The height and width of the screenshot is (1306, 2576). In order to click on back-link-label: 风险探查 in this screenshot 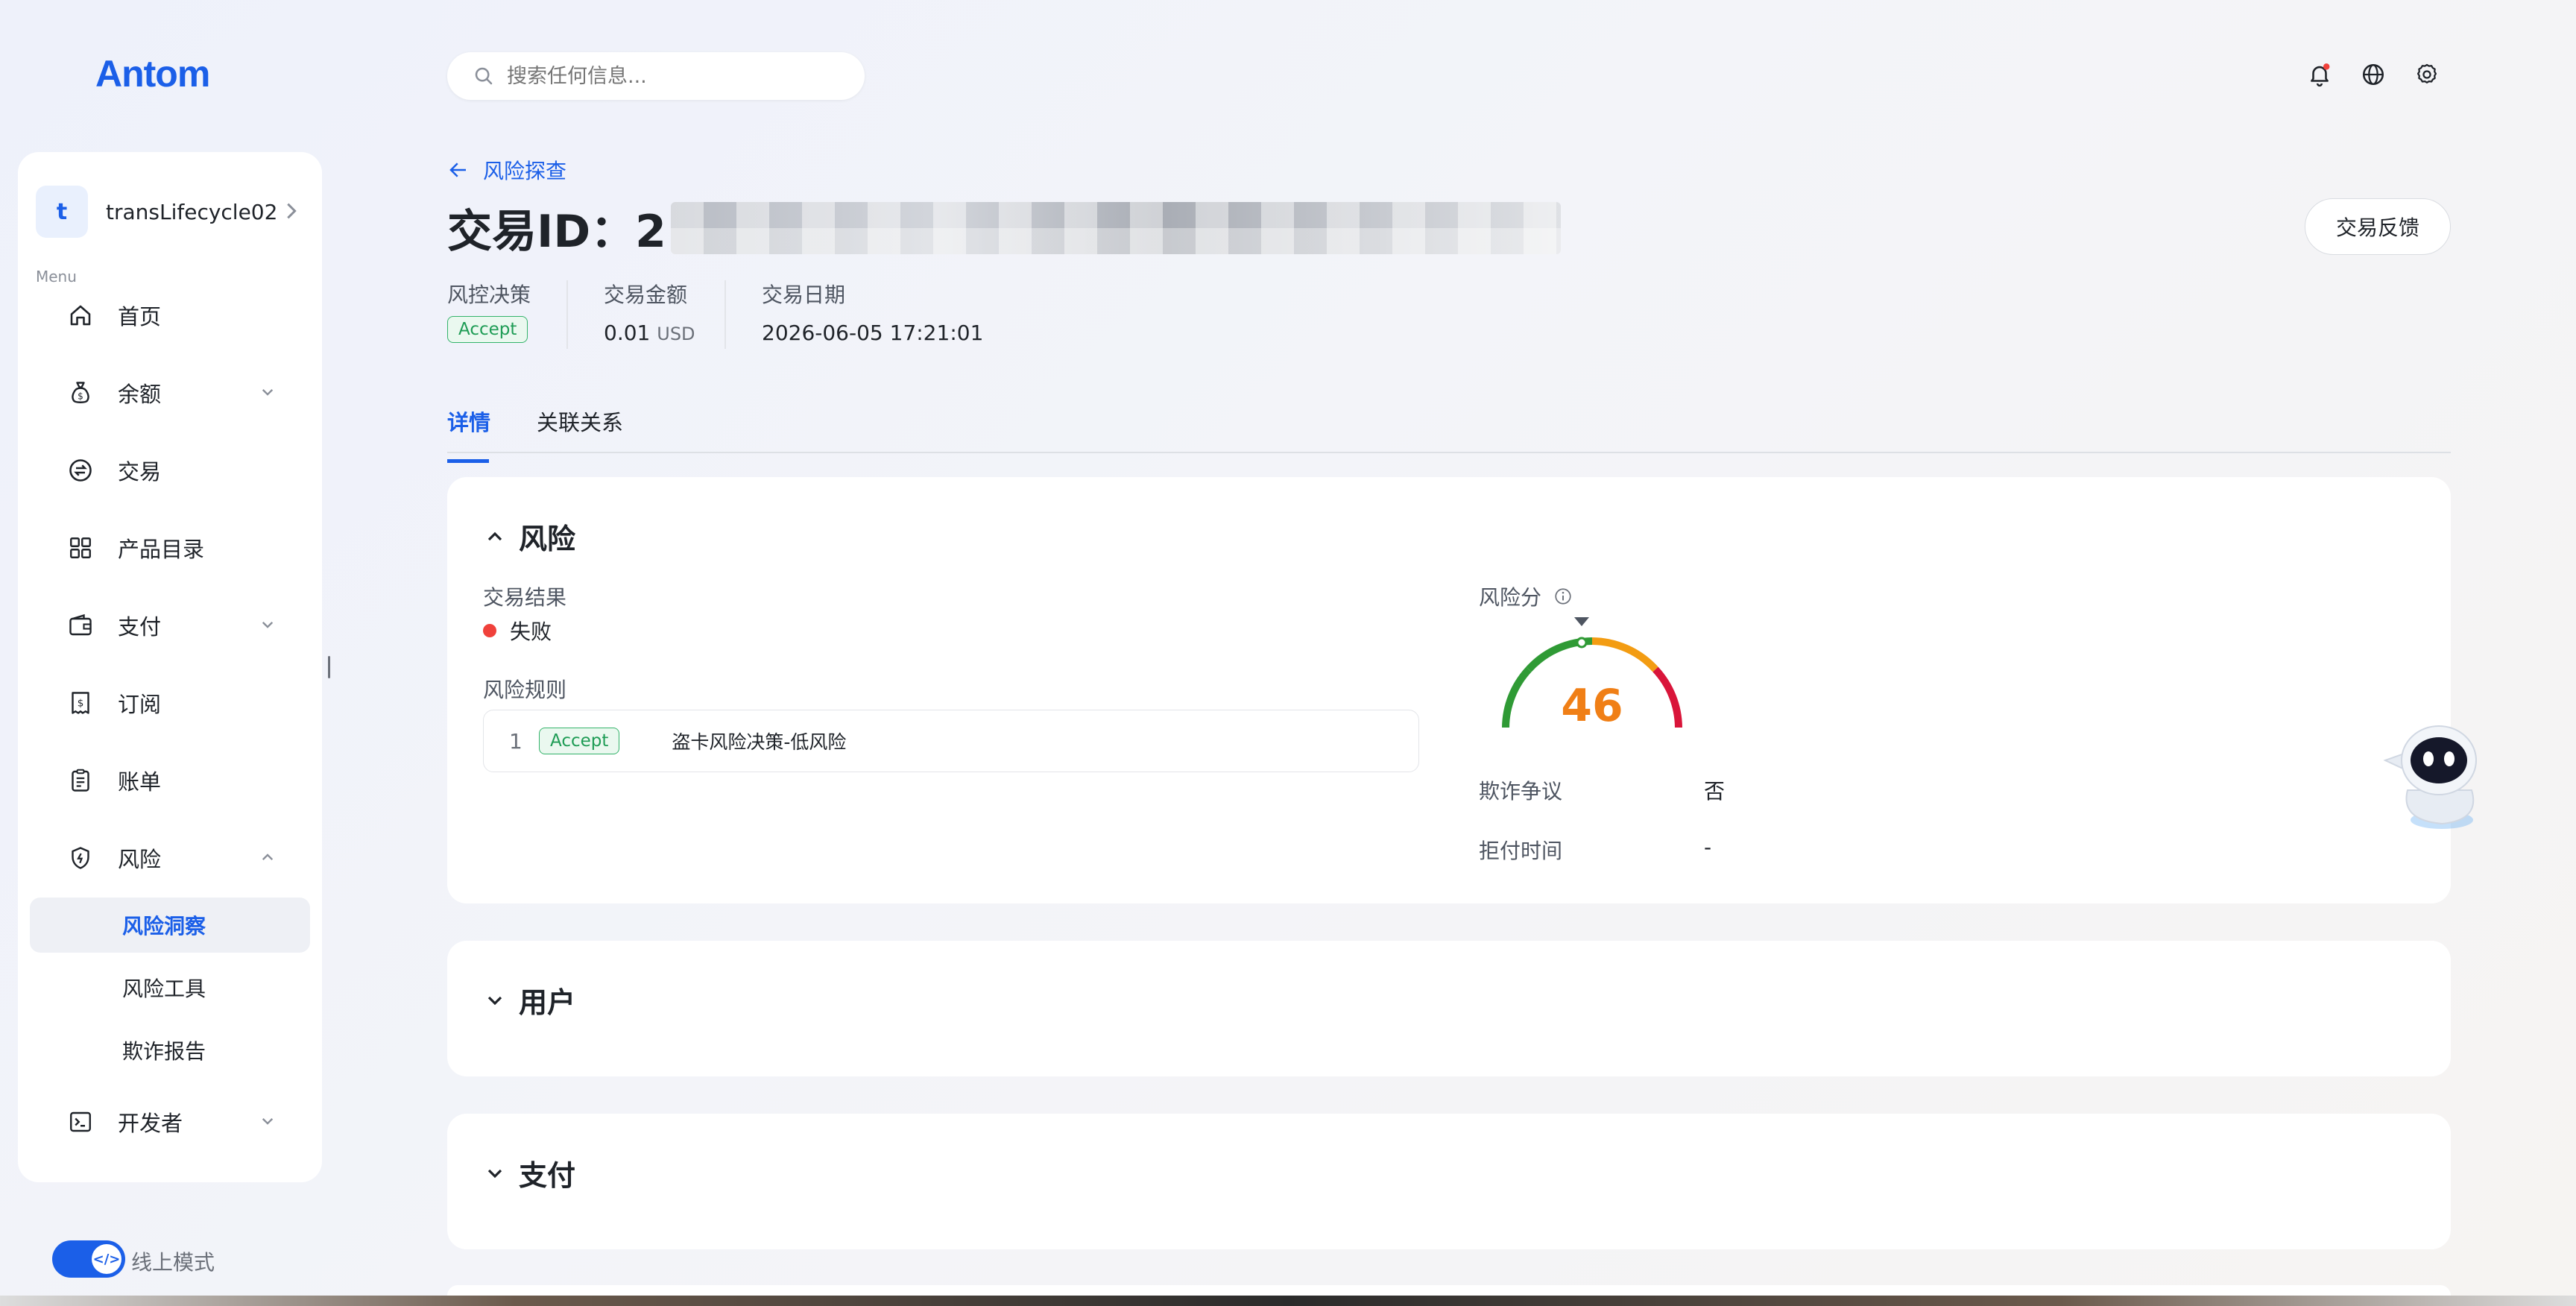, I will do `click(525, 171)`.